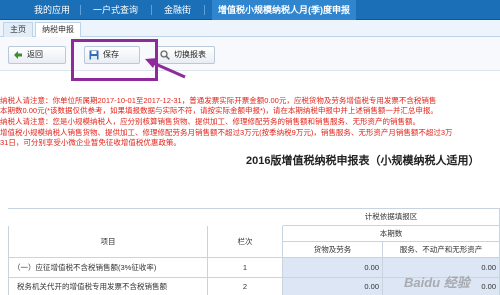 The image size is (500, 295). Describe the element at coordinates (245, 268) in the screenshot. I see `table-row-number: 1` at that location.